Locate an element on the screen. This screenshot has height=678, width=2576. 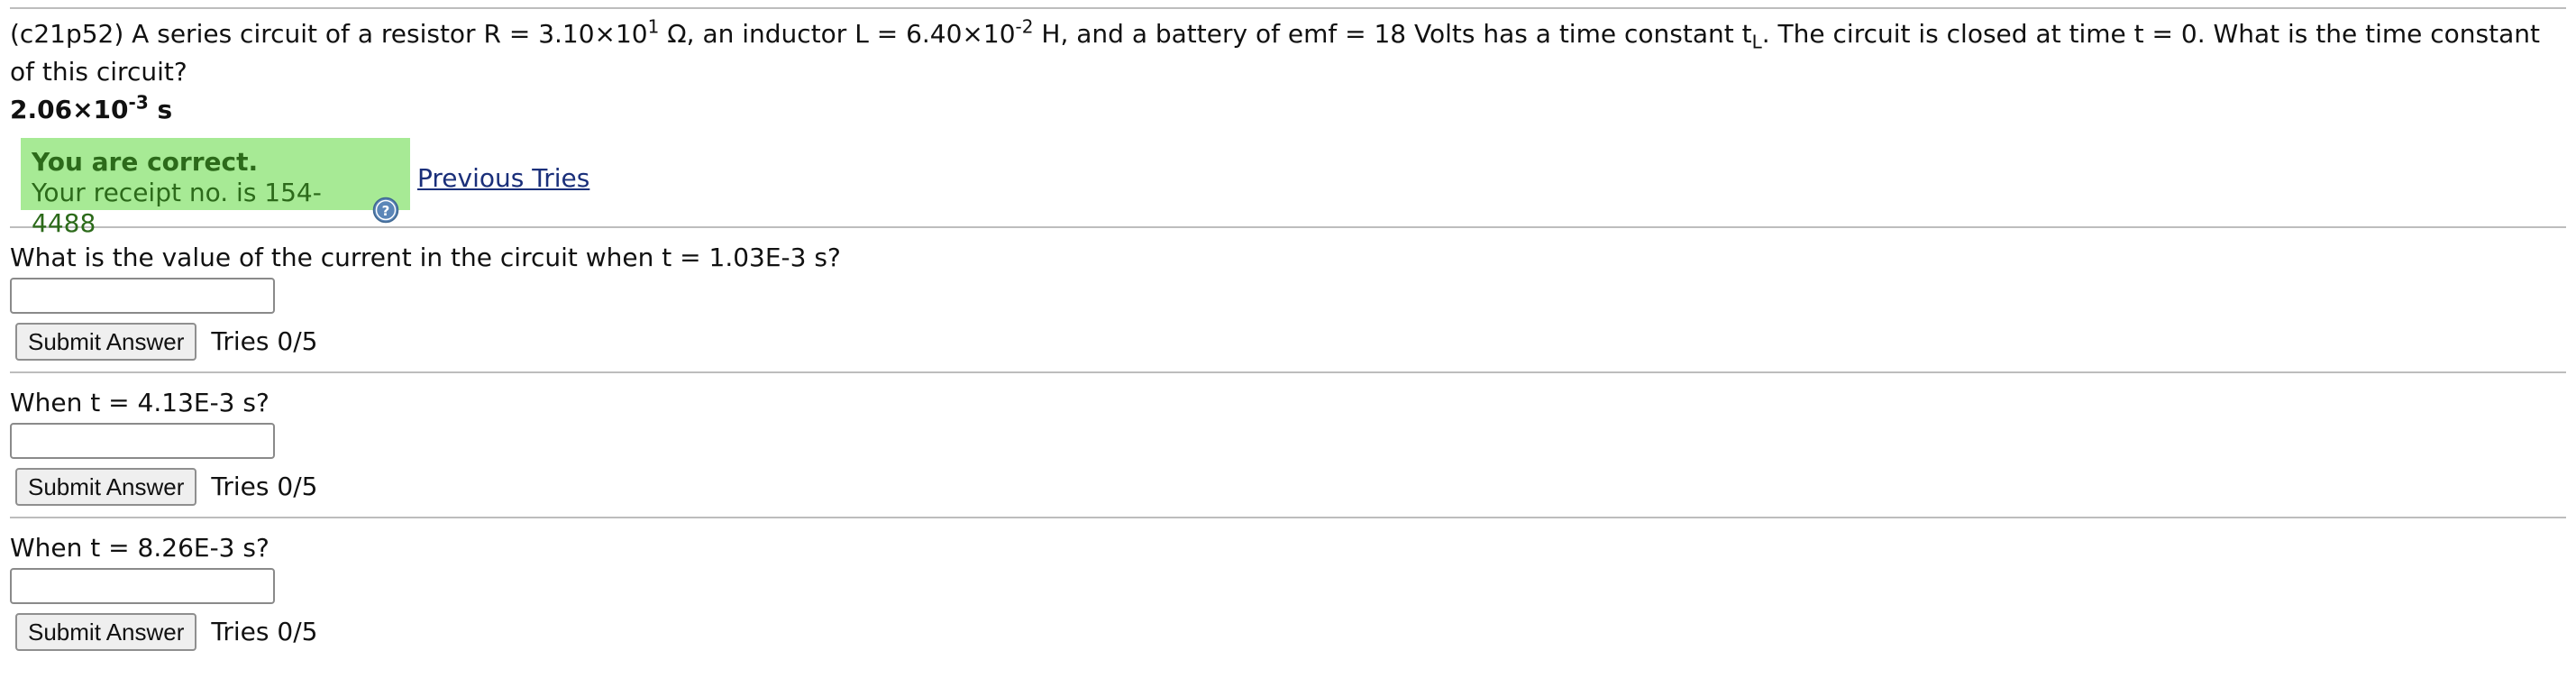
previous-tries-link: Previous Tries is located at coordinates (503, 178).